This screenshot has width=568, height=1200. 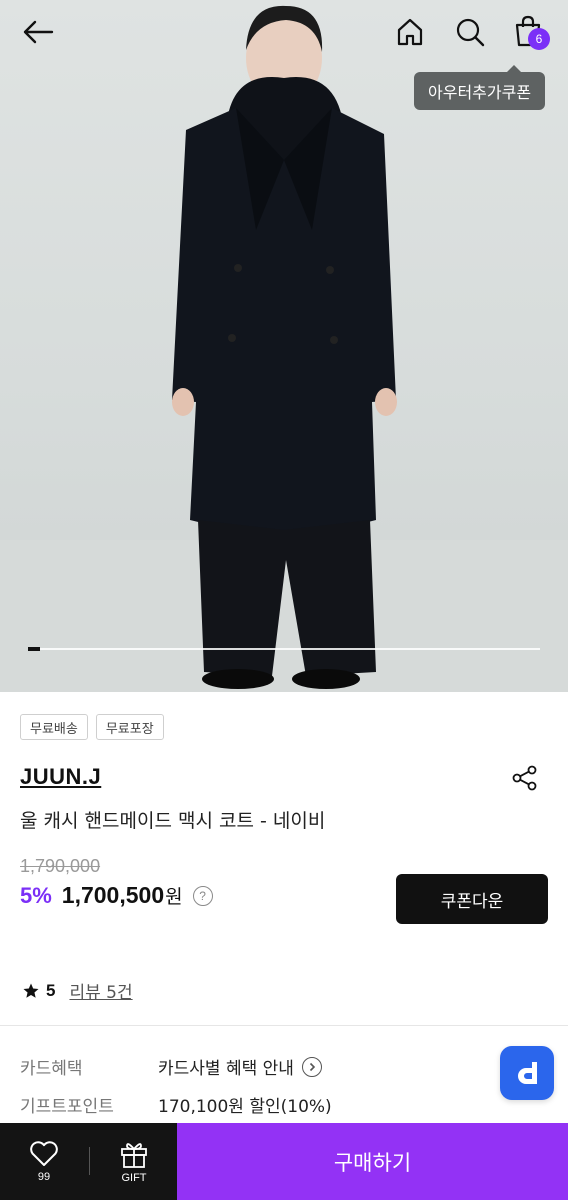 I want to click on share-button, so click(x=525, y=778).